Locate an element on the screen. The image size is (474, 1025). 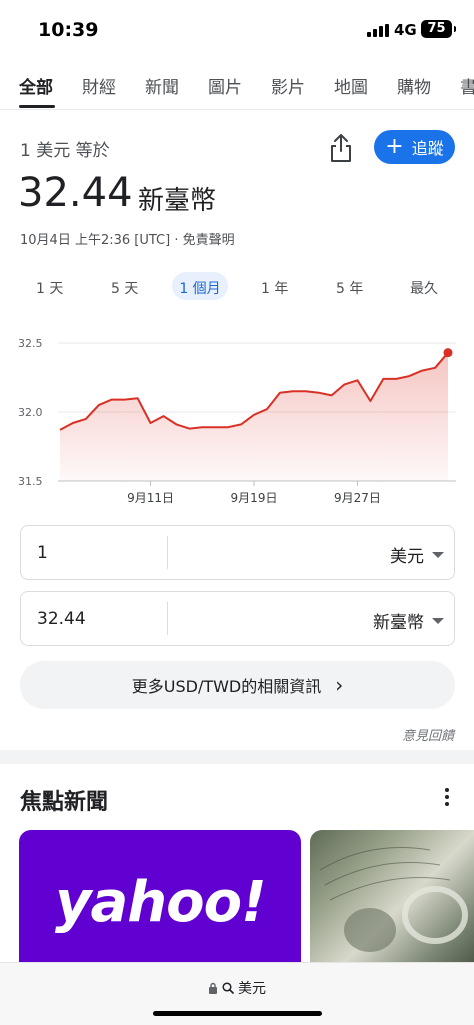
range-5-year: 5 年 is located at coordinates (349, 288).